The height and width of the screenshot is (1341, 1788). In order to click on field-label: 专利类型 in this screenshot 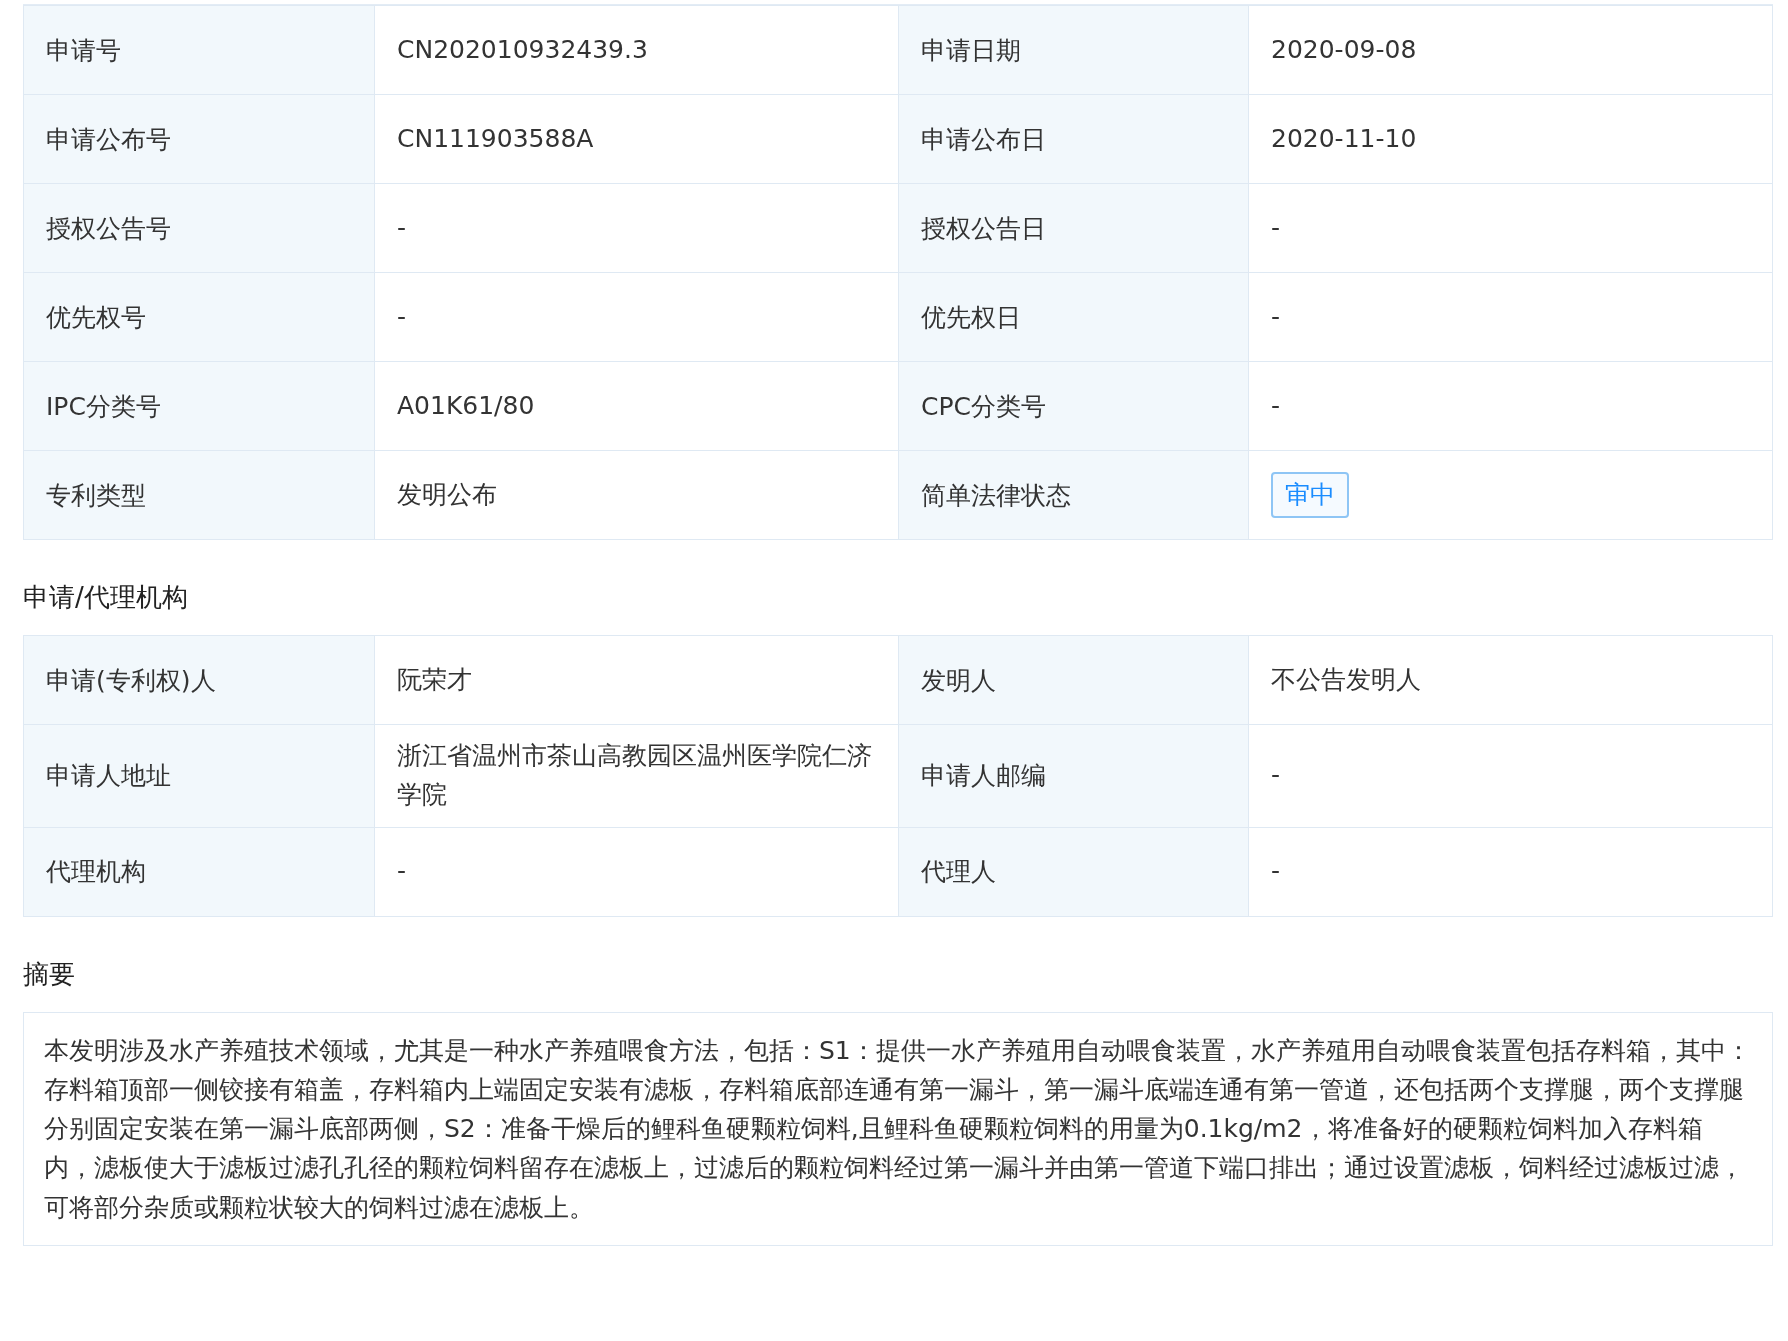, I will do `click(199, 494)`.